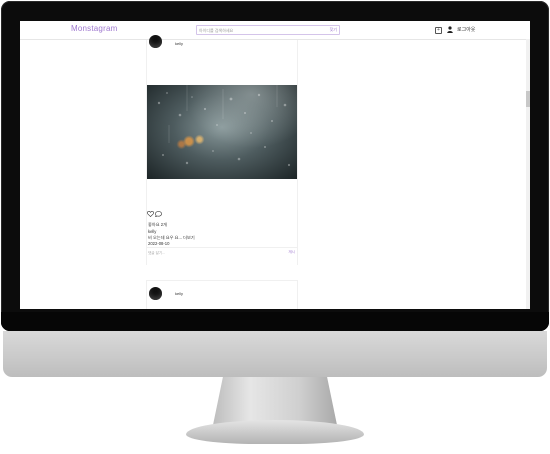 The image size is (550, 454). I want to click on monitor-stand, so click(275, 401).